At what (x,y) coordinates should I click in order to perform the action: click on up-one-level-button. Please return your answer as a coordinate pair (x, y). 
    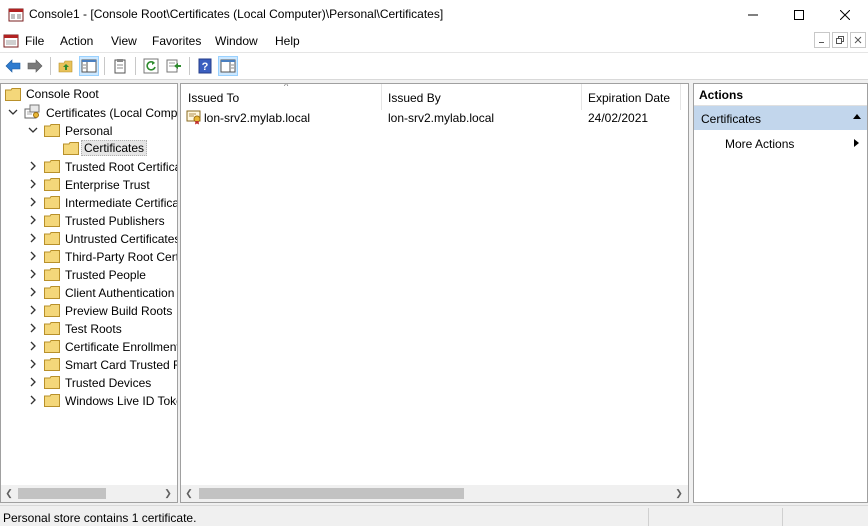
    Looking at the image, I should click on (66, 66).